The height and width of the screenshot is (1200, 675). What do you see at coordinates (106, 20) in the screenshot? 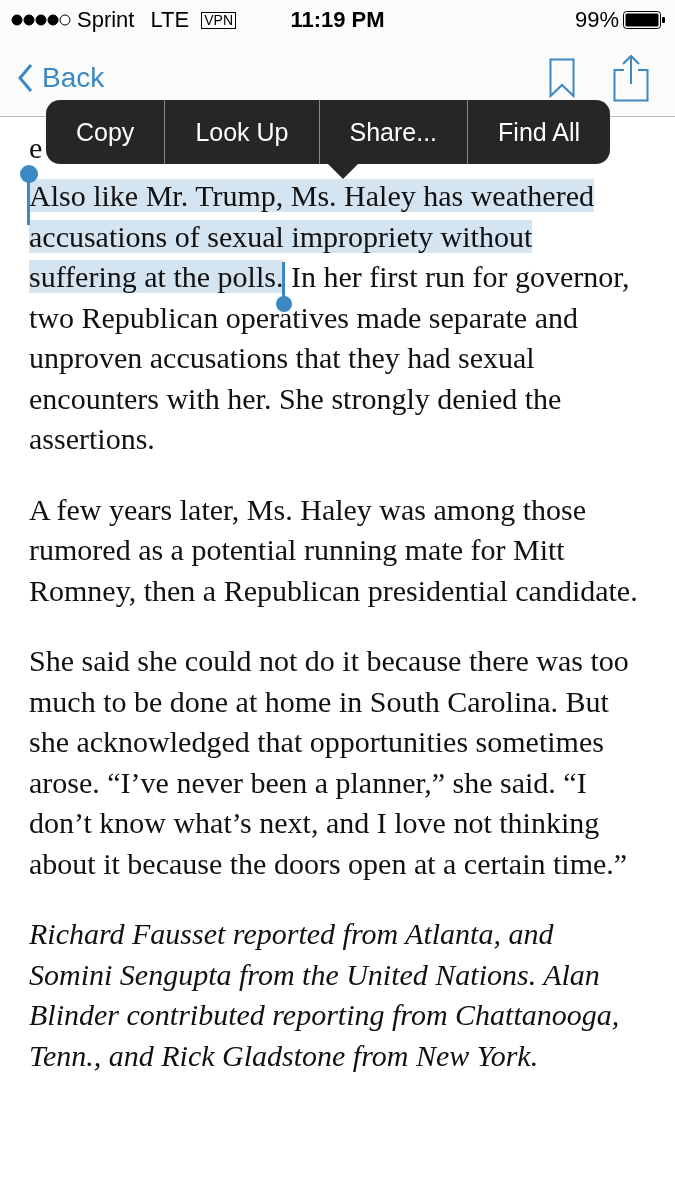
I see `carrier-name: Sprint` at bounding box center [106, 20].